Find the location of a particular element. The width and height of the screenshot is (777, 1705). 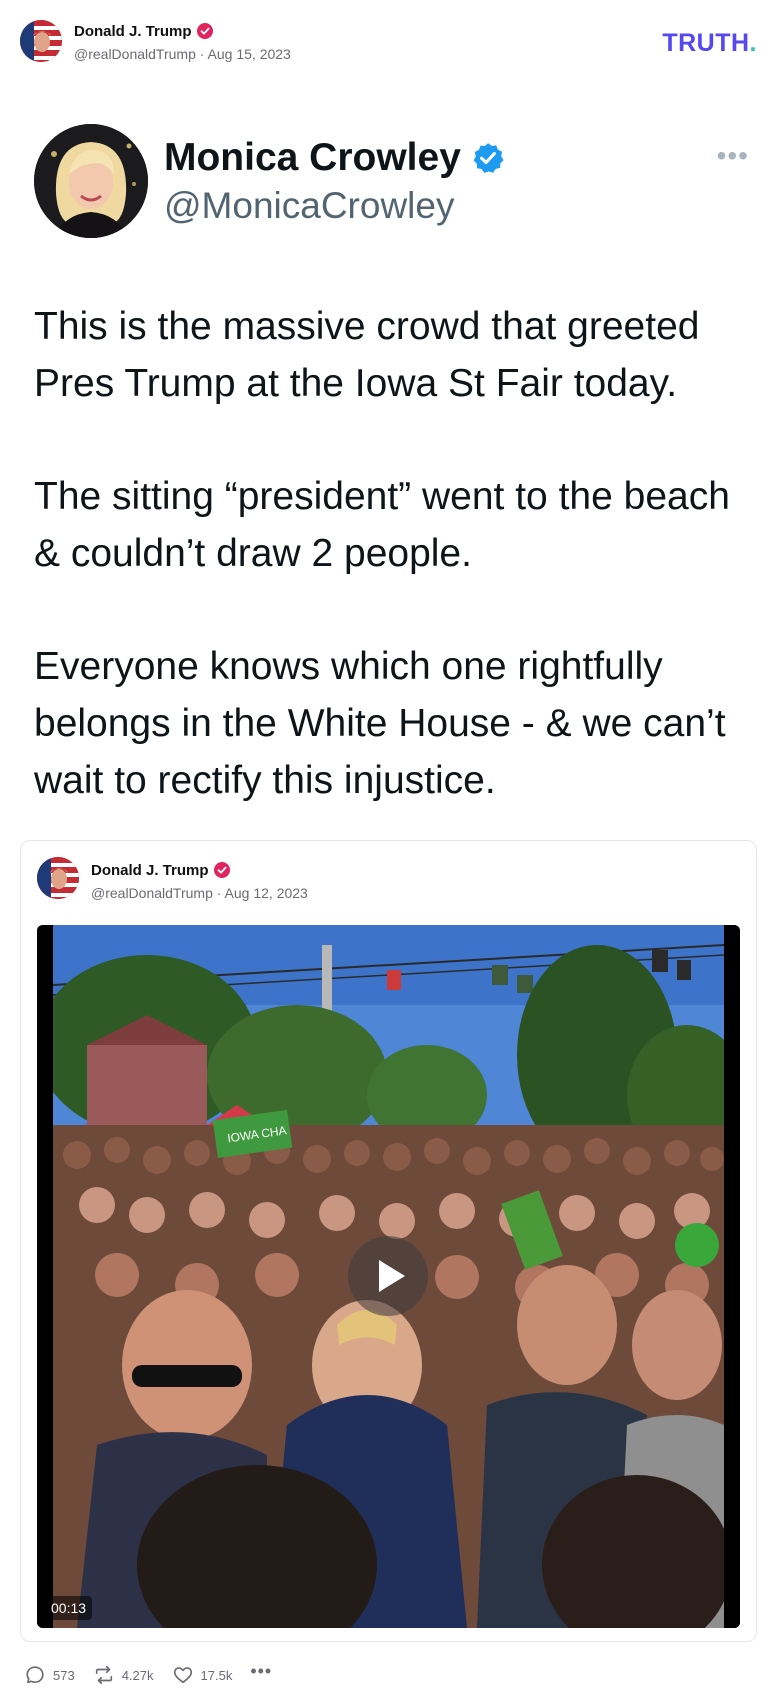

video-duration: 00:13 is located at coordinates (69, 1608).